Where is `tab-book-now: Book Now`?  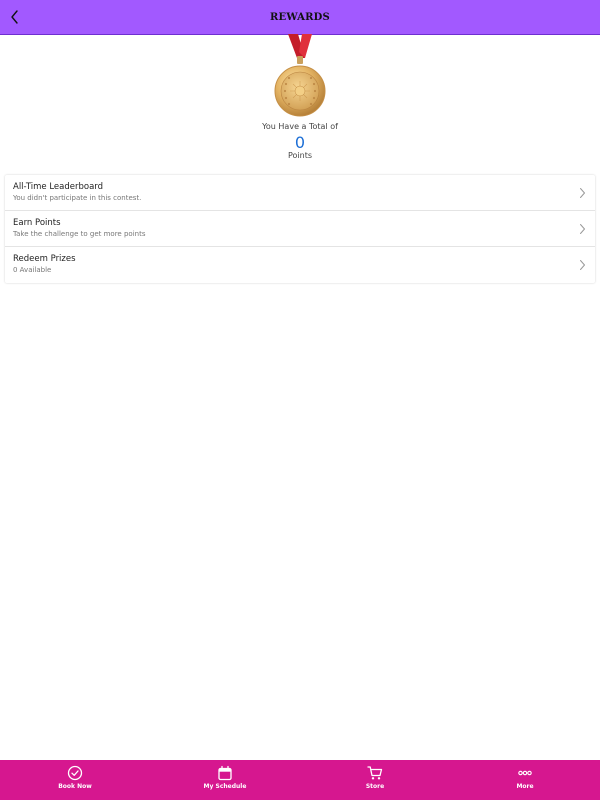 tab-book-now: Book Now is located at coordinates (75, 780).